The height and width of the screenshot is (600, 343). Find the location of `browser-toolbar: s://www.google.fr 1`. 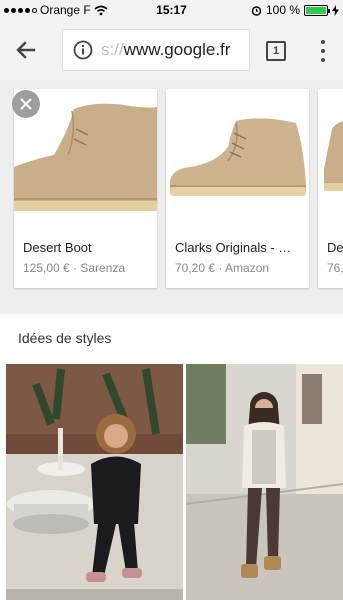

browser-toolbar: s://www.google.fr 1 is located at coordinates (171, 50).